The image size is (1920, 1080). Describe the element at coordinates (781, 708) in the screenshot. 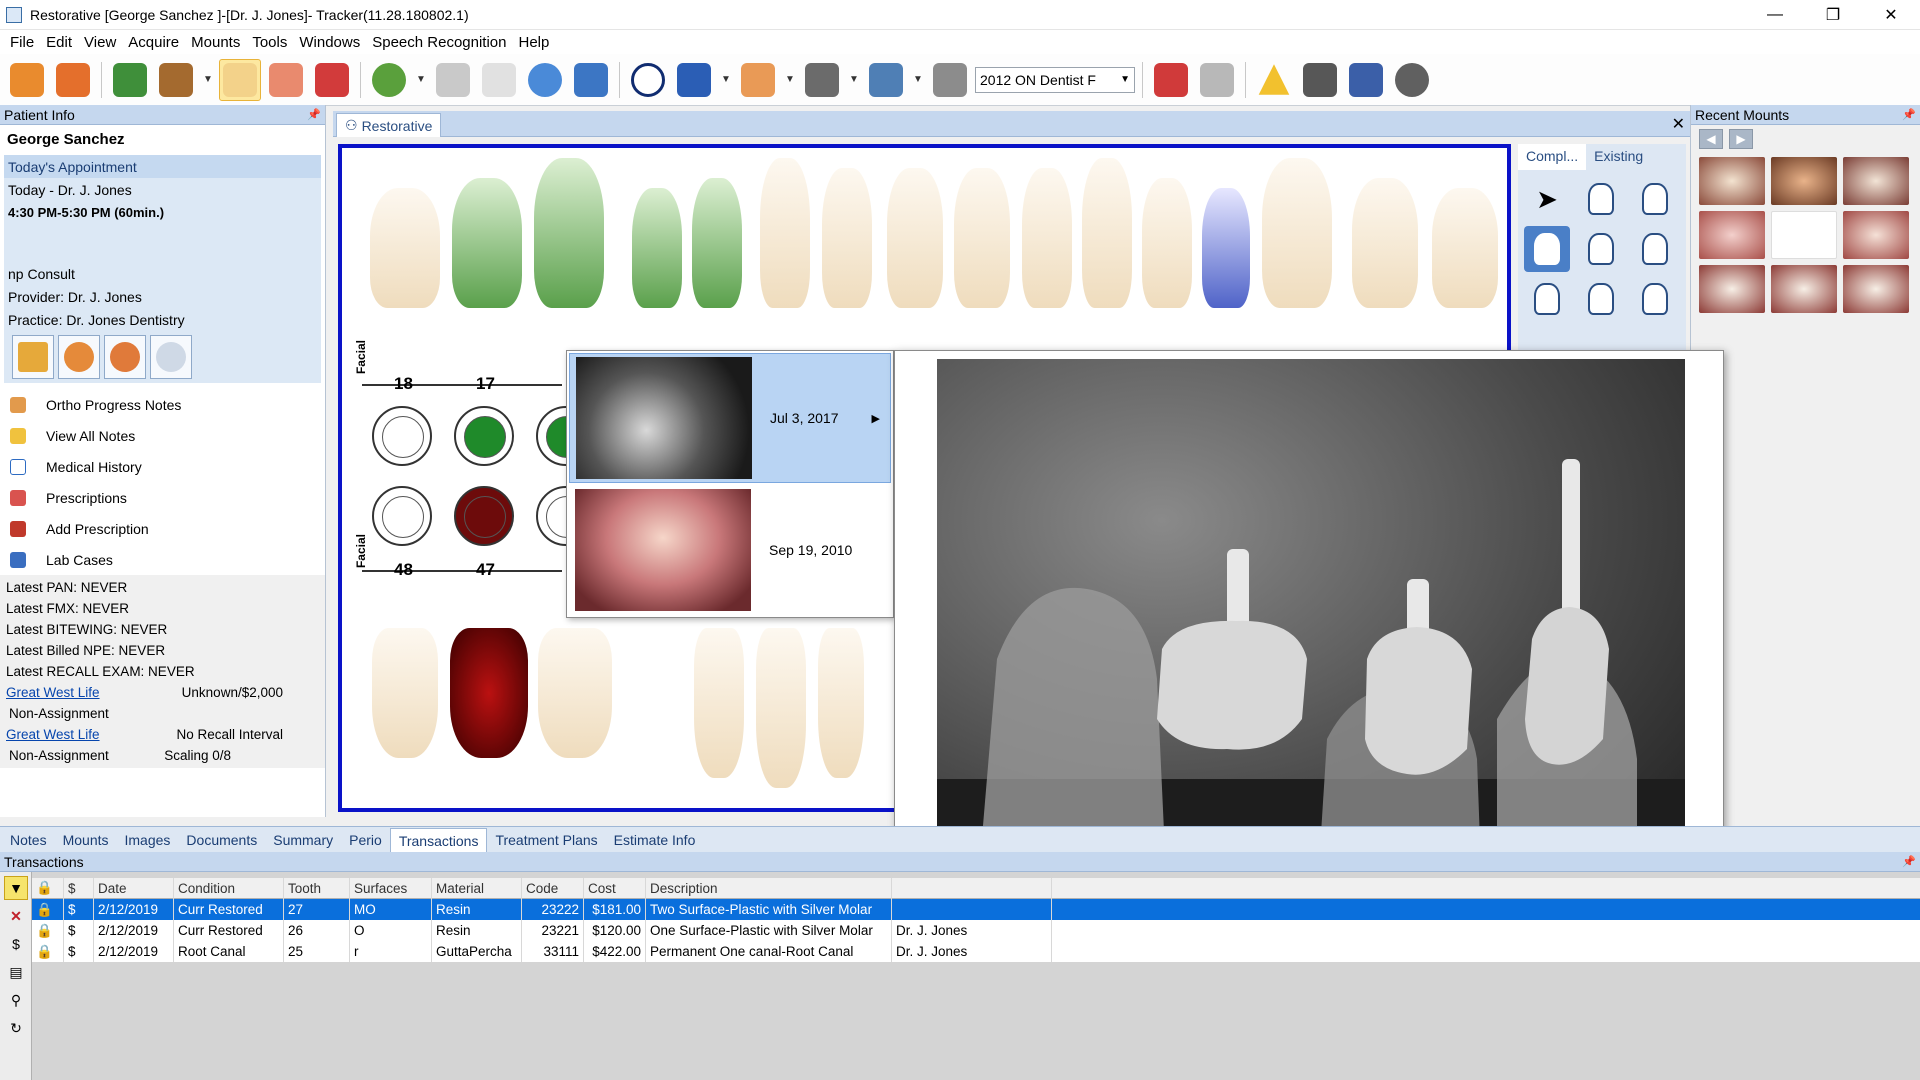

I see `tooth-43-lower` at that location.